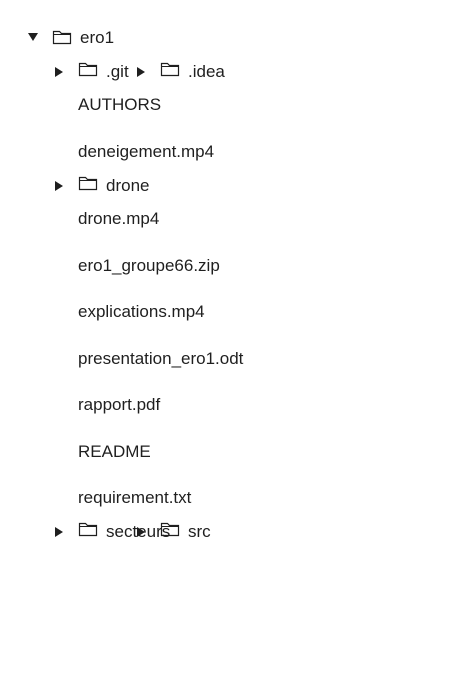  Describe the element at coordinates (231, 265) in the screenshot. I see `tree-item-ero1-groupe66-zip: ero1_groupe66.zip` at that location.